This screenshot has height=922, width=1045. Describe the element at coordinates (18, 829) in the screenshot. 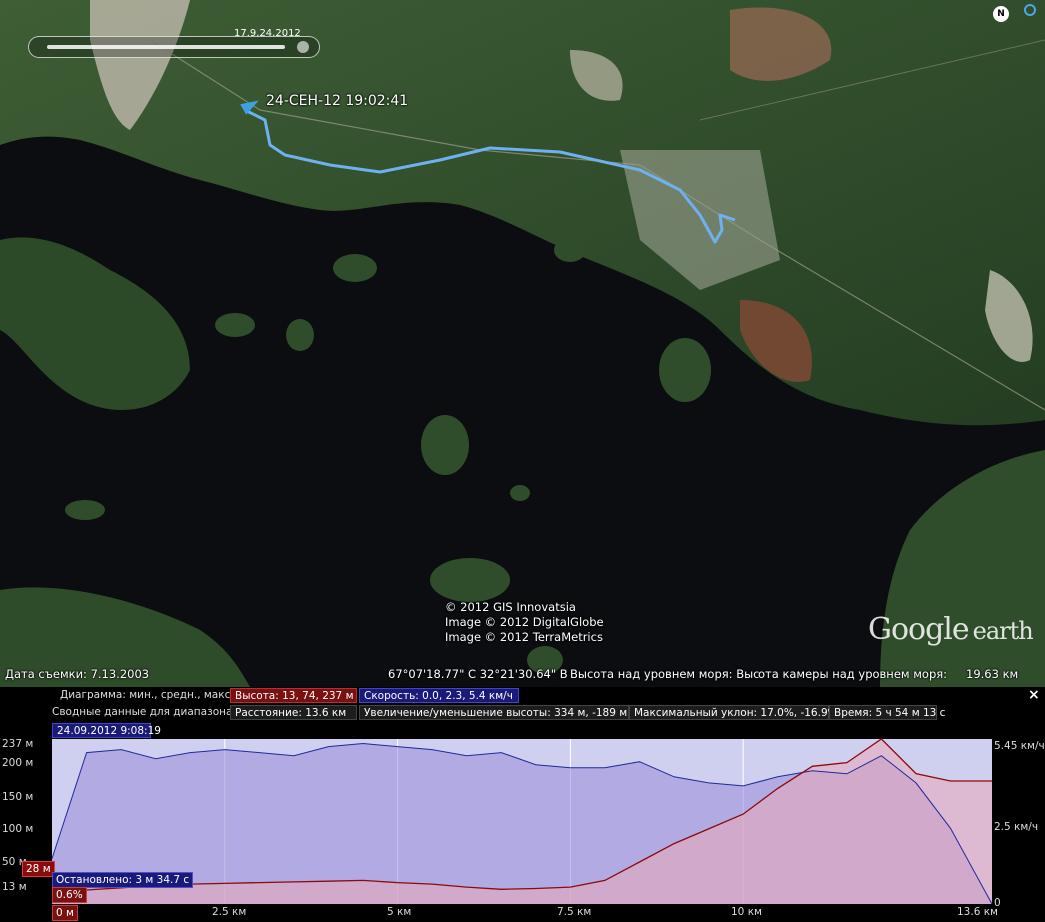

I see `y-tick-left: 100 м` at that location.